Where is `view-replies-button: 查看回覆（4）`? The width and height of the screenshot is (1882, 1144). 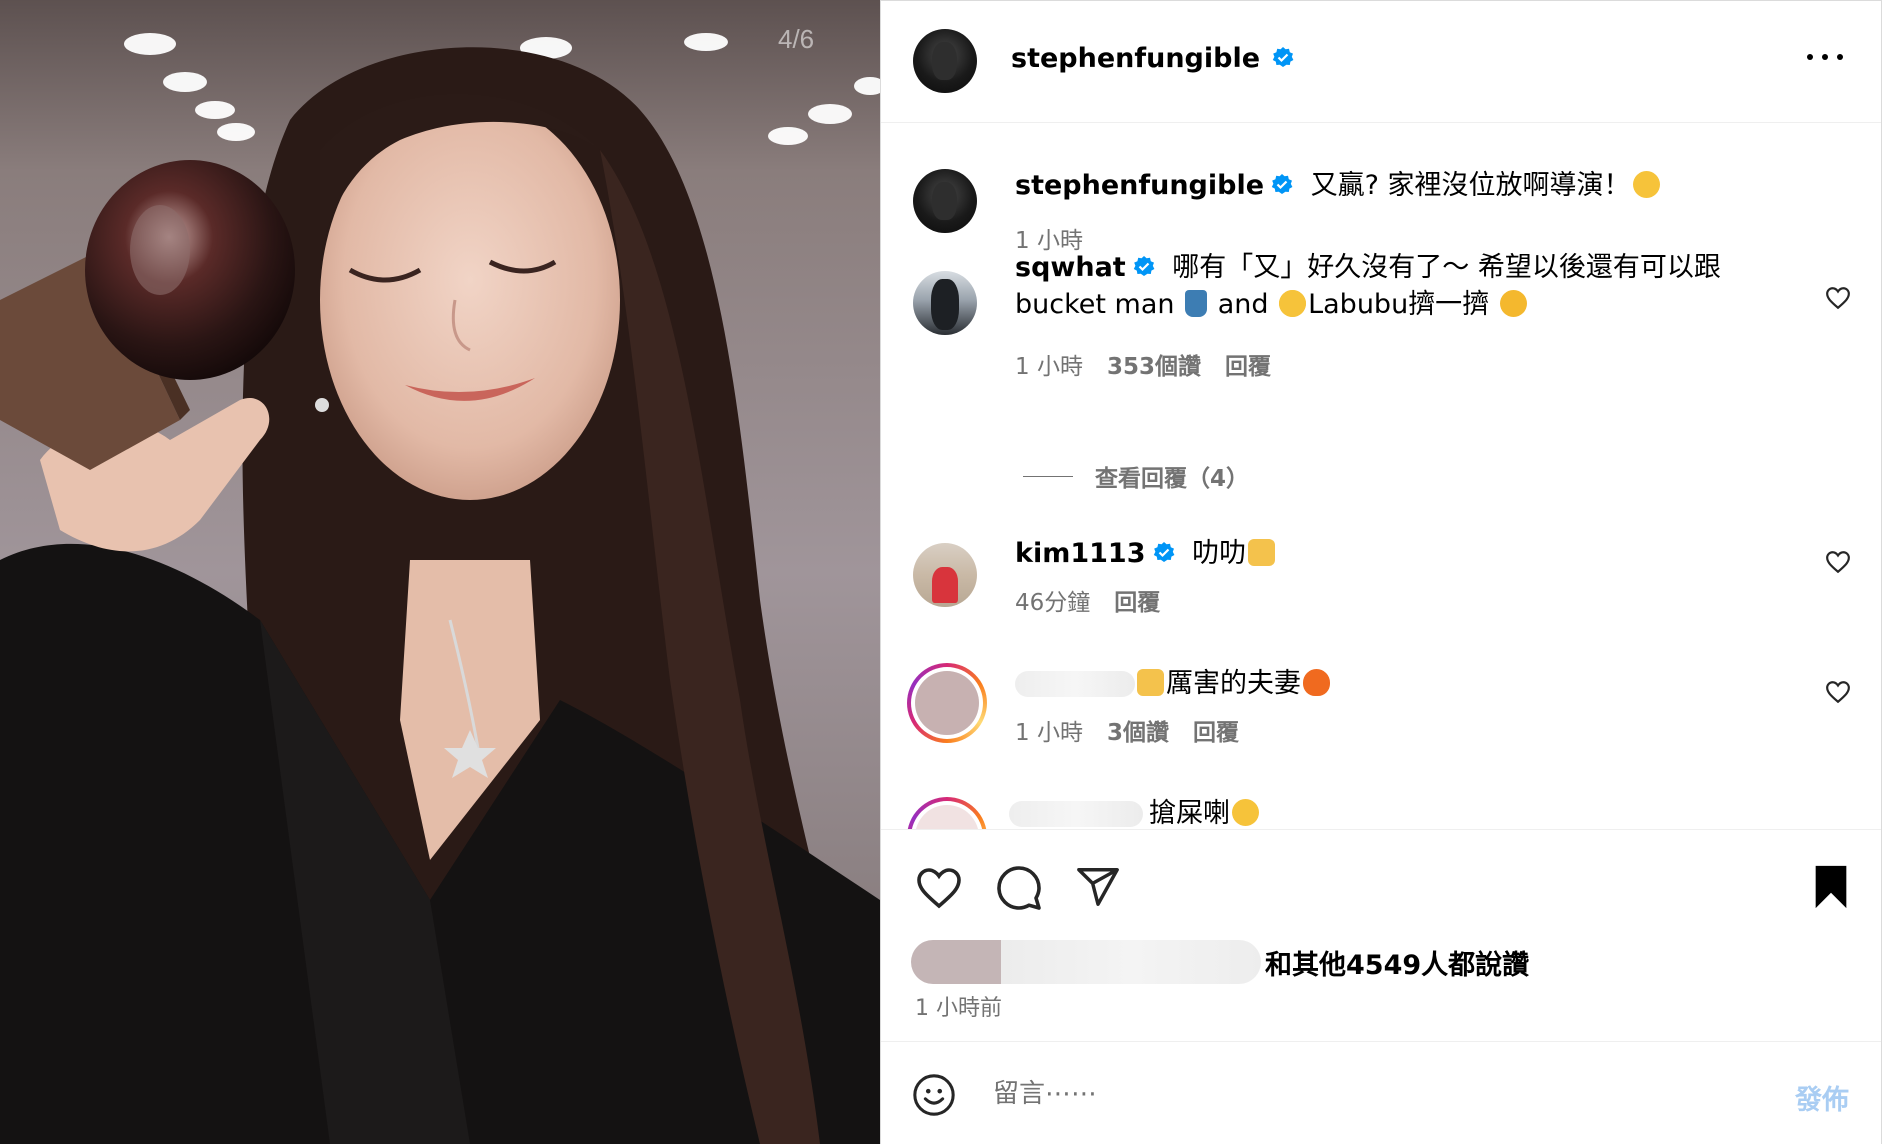
view-replies-button: 查看回覆（4） is located at coordinates (1136, 476).